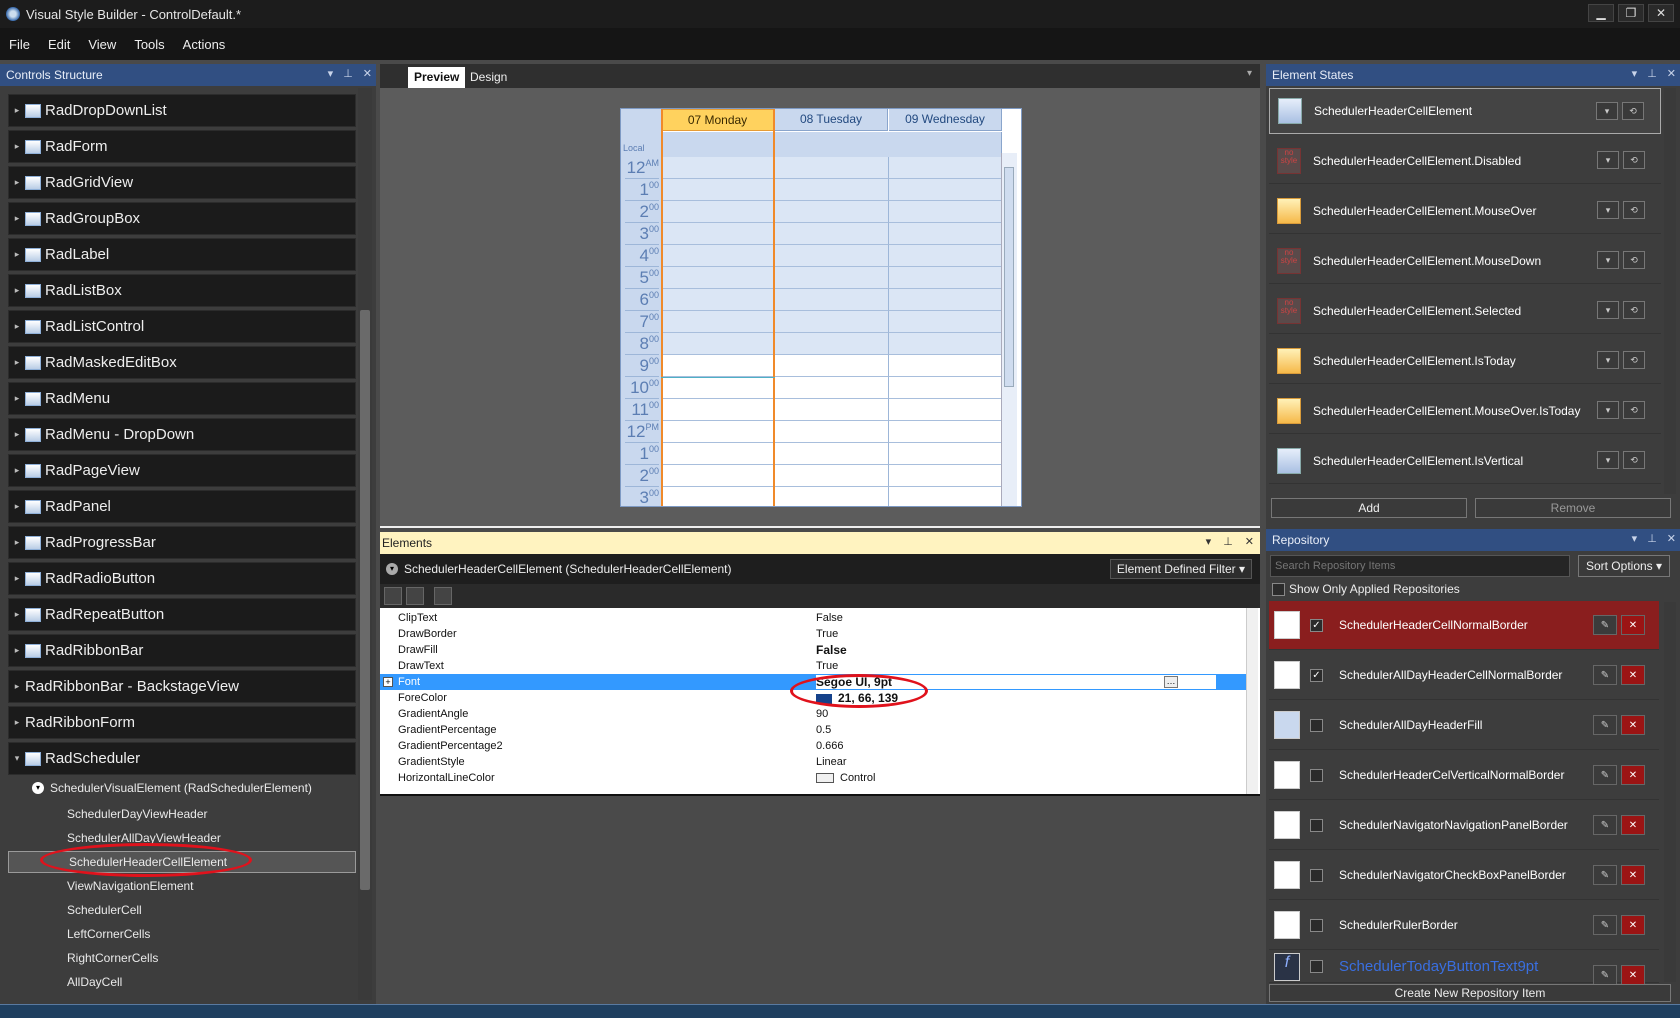 Image resolution: width=1680 pixels, height=1018 pixels. Describe the element at coordinates (393, 596) in the screenshot. I see `categorized-icon` at that location.